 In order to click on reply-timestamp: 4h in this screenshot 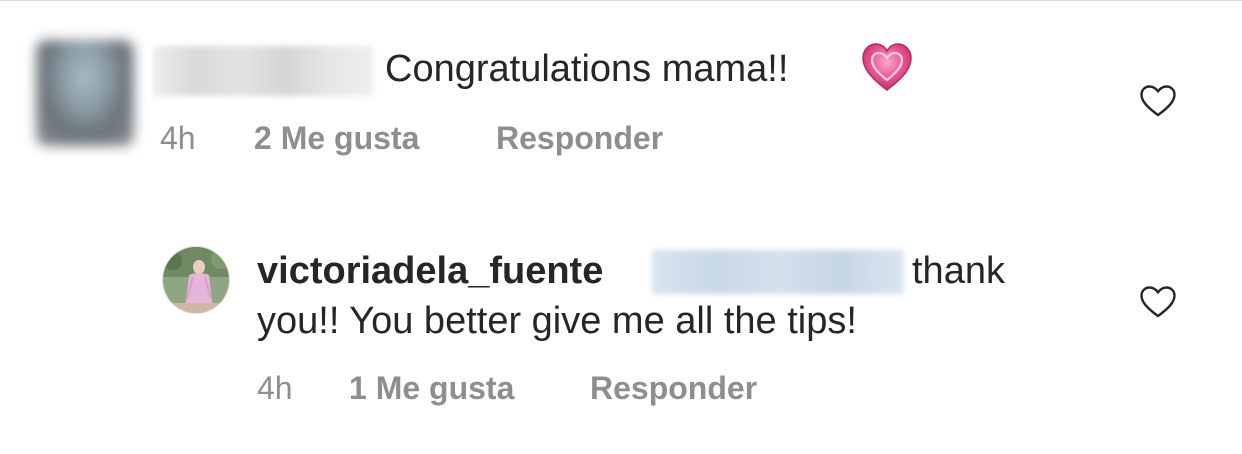, I will do `click(275, 388)`.